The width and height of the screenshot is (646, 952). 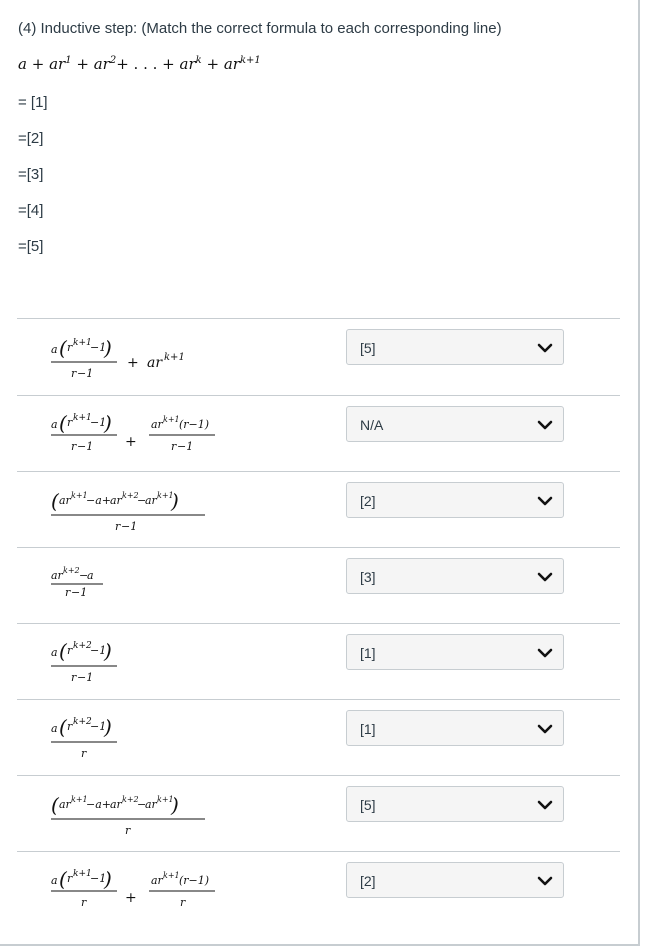 I want to click on formula-display: a ( r k+1 −1 ) r + ar k+1 (r−1) r, so click(x=149, y=890).